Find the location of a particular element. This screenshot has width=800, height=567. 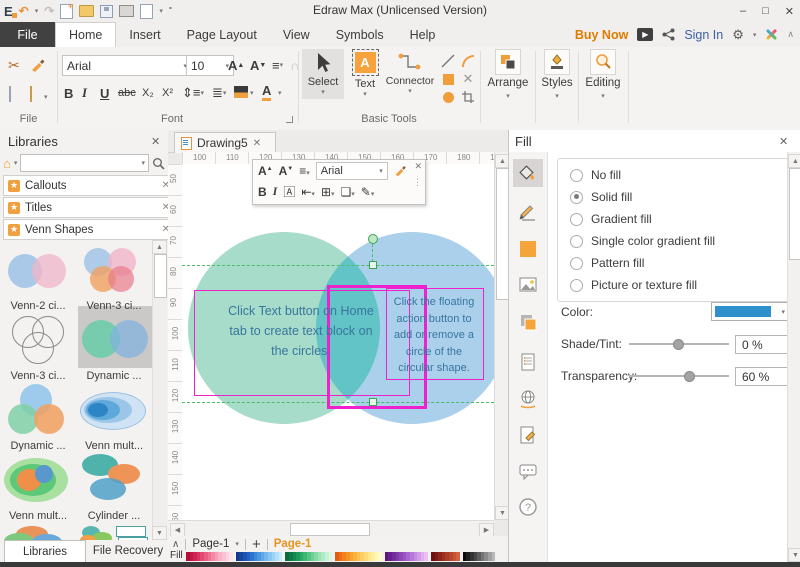

help-icon: ? is located at coordinates (528, 507).